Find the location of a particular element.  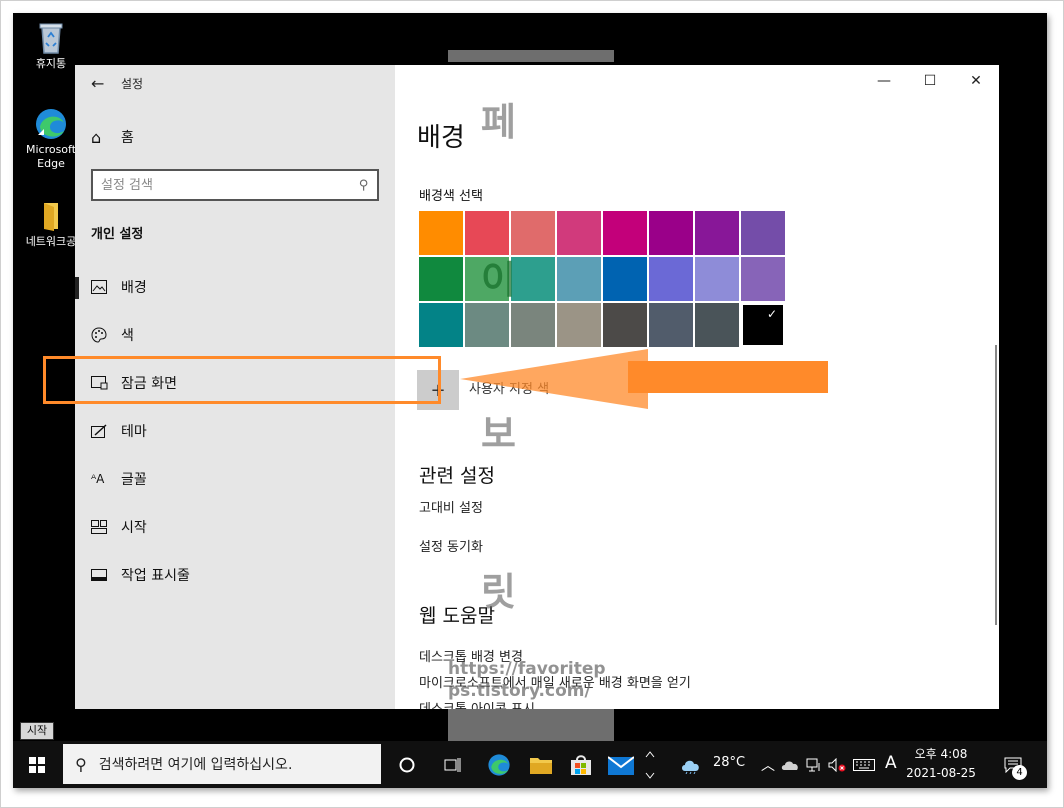

task-view-button is located at coordinates (453, 764).